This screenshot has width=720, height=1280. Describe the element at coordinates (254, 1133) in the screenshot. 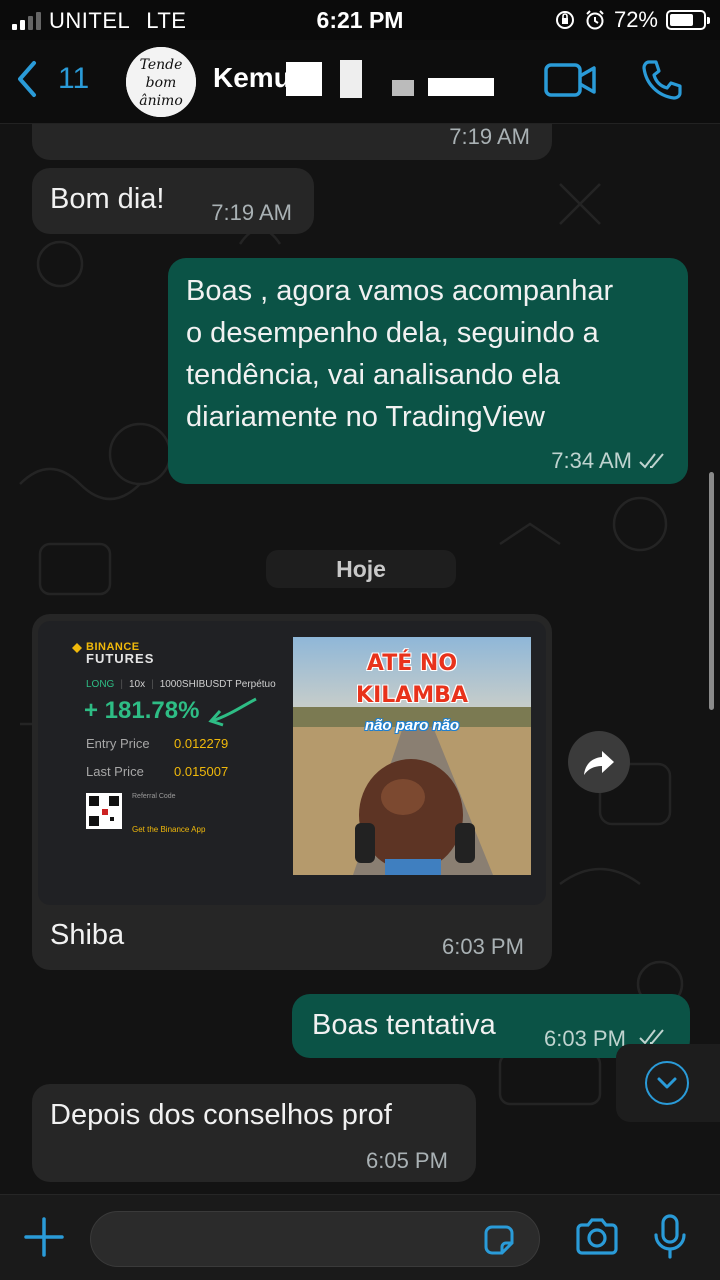

I see `message-incoming: Depois dos conselhos prof 6:05 PM` at that location.